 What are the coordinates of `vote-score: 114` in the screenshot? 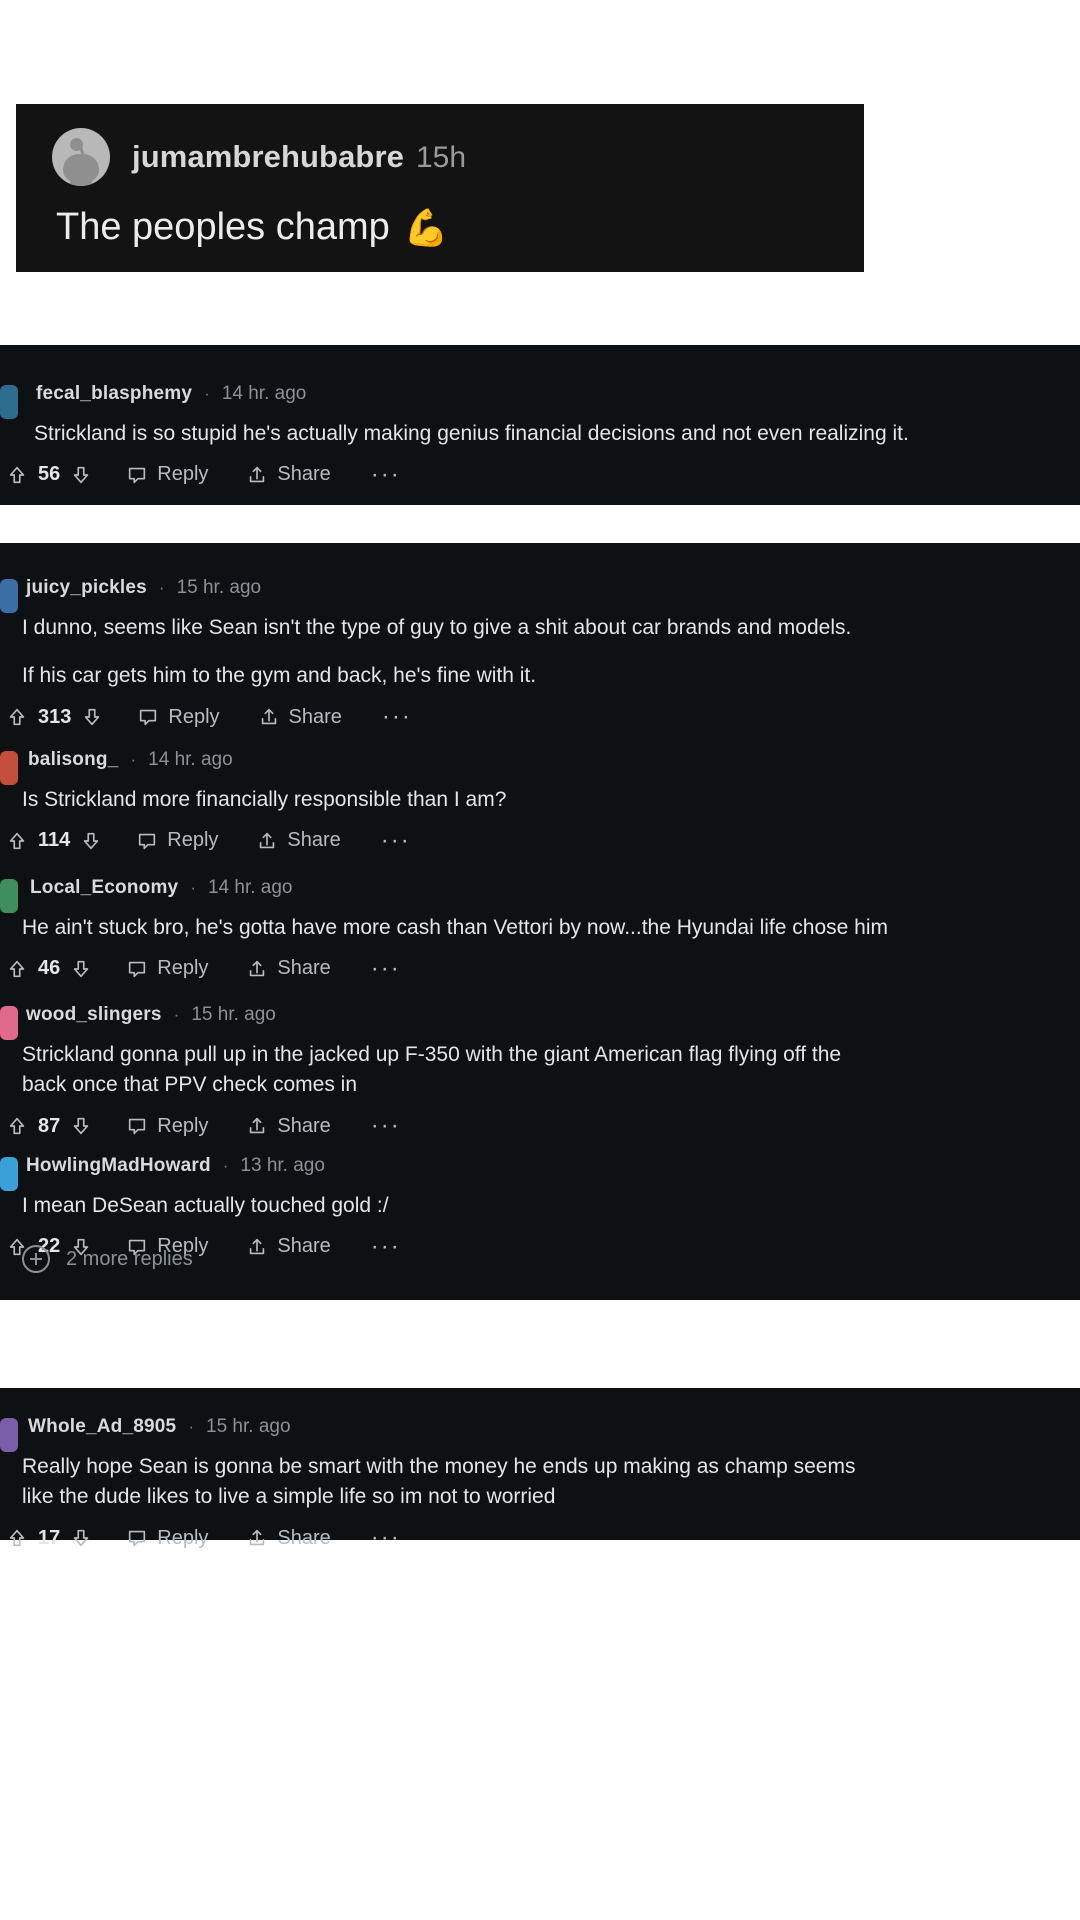 It's located at (54, 840).